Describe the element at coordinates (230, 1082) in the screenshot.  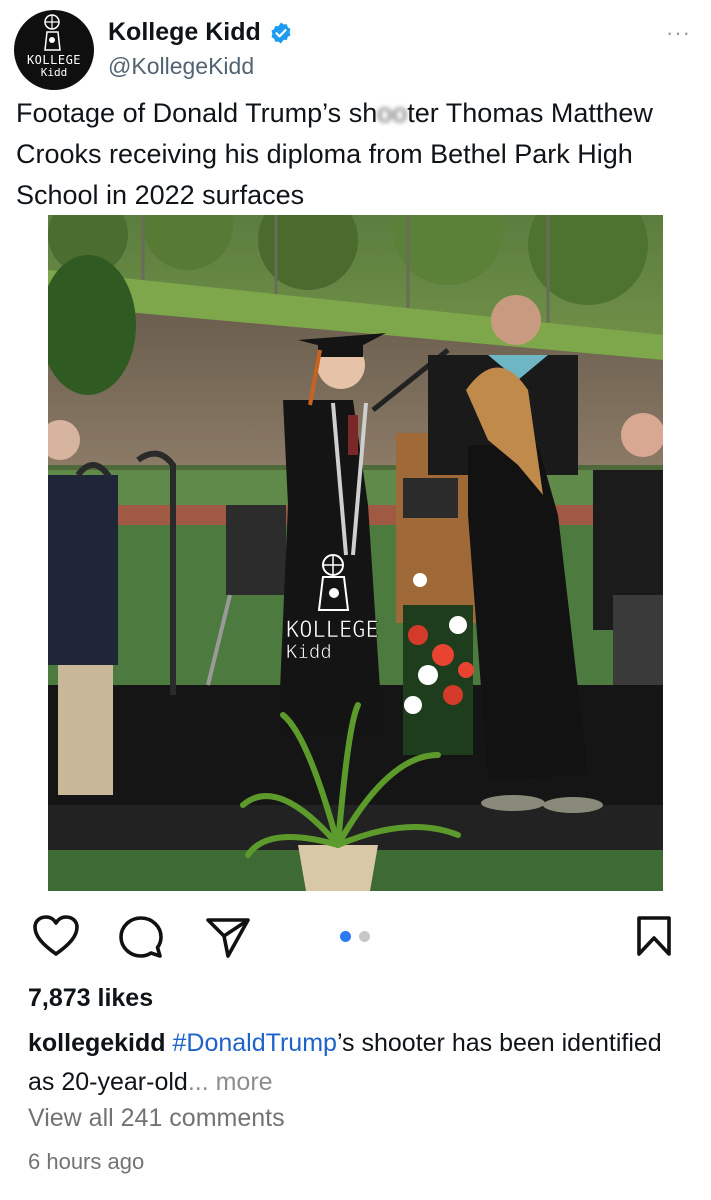
I see `caption-more-link: ... more` at that location.